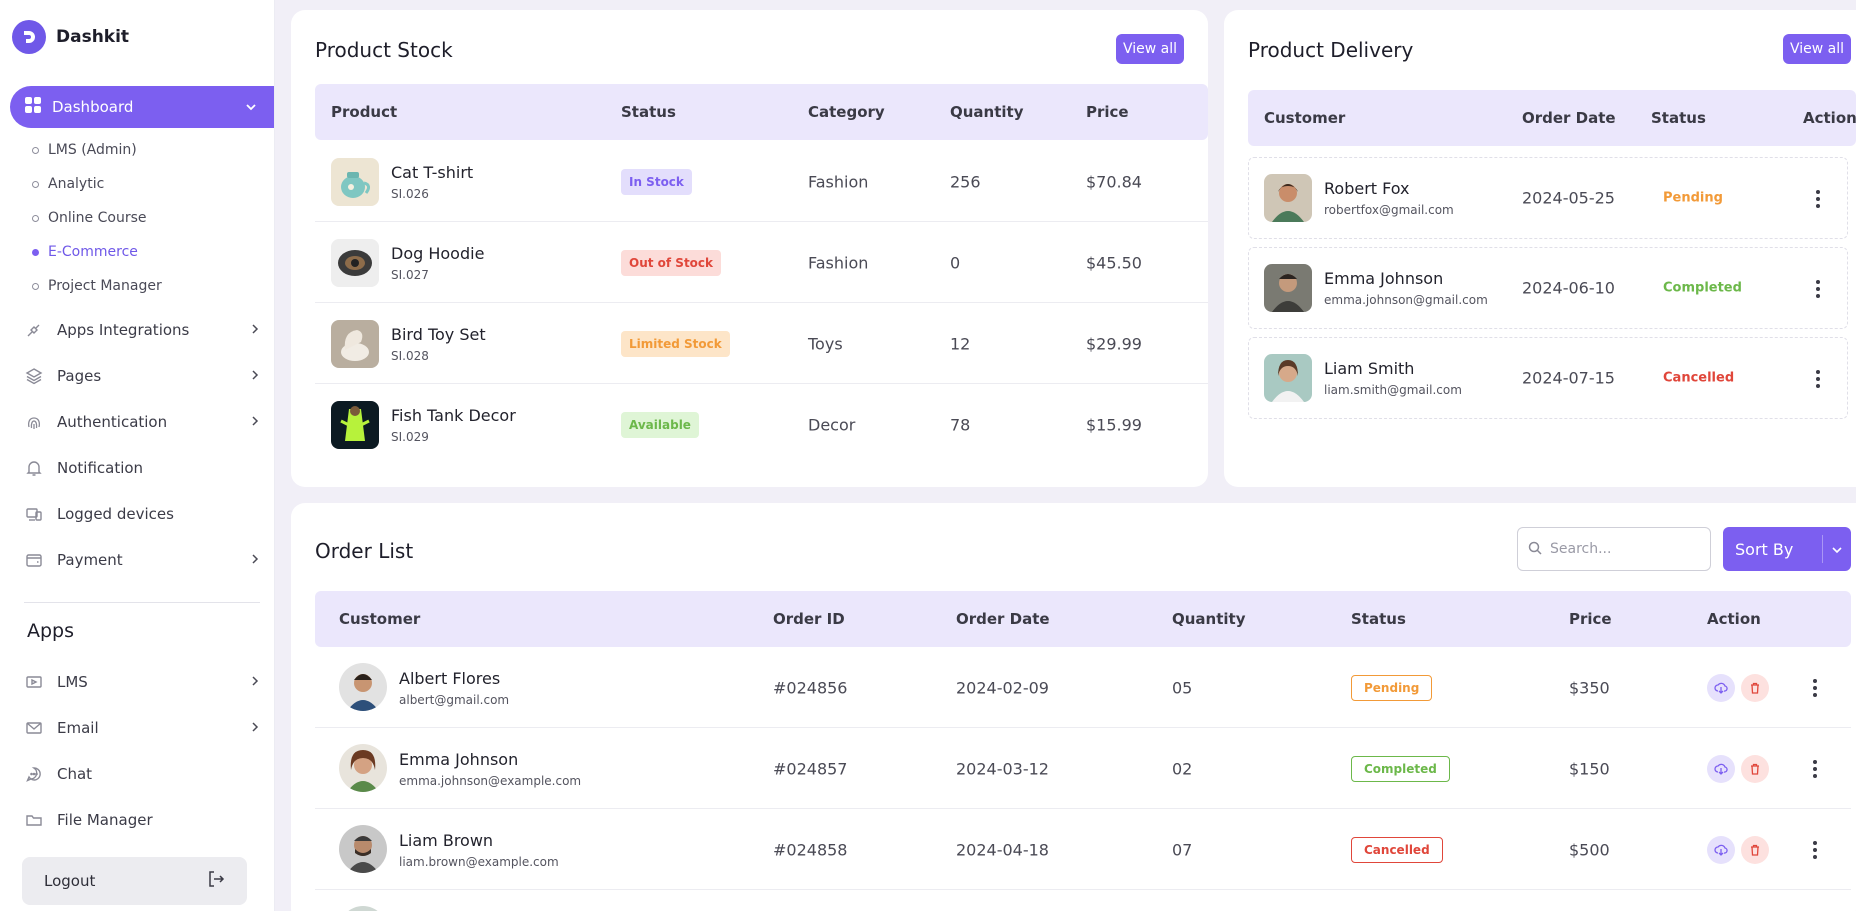  What do you see at coordinates (85, 252) in the screenshot?
I see `sidebar-subitem-ecommerce: E-Commerce` at bounding box center [85, 252].